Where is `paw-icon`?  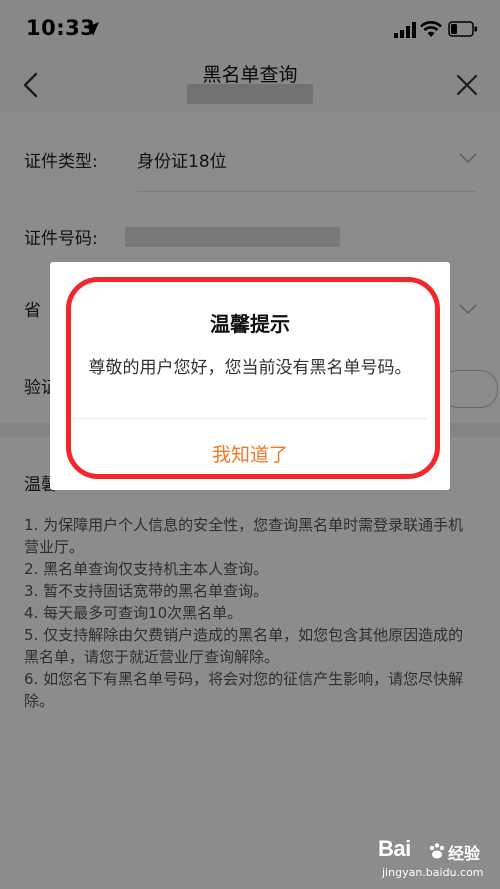
paw-icon is located at coordinates (437, 851).